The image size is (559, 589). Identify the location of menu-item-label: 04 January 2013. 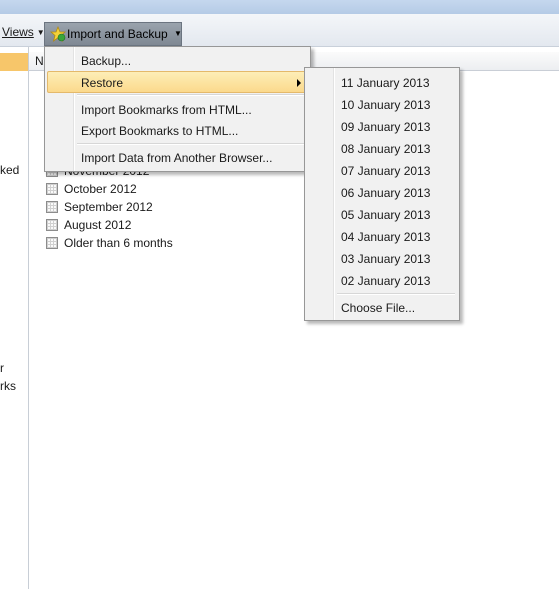
(386, 237).